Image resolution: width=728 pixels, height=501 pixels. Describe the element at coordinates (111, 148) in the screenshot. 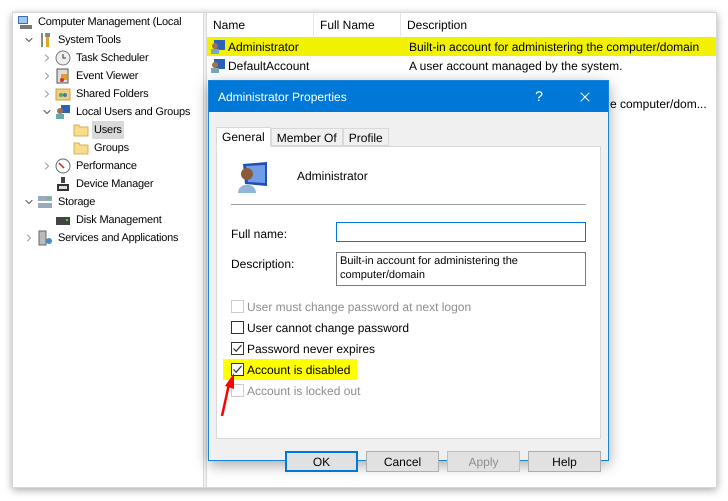

I see `tree-item: Groups` at that location.